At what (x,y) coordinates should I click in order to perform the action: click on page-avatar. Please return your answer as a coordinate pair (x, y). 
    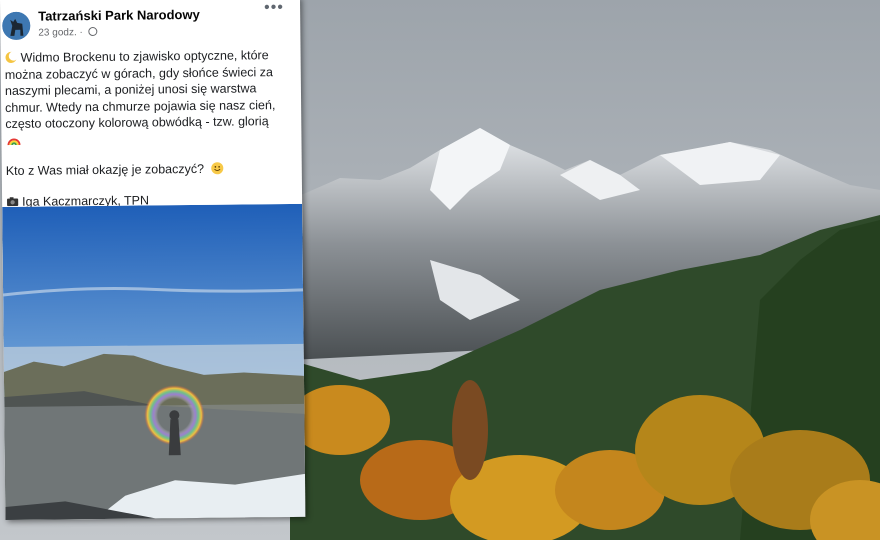
    Looking at the image, I should click on (16, 25).